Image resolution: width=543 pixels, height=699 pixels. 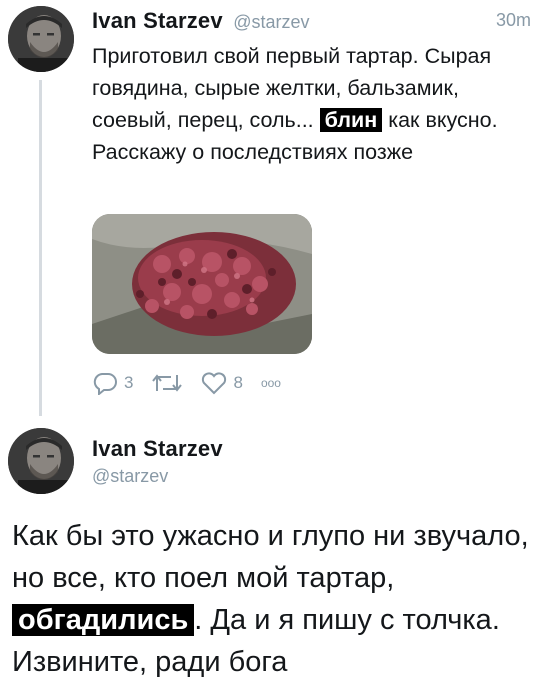 I want to click on censored-word-badge: обгадились, so click(x=103, y=620).